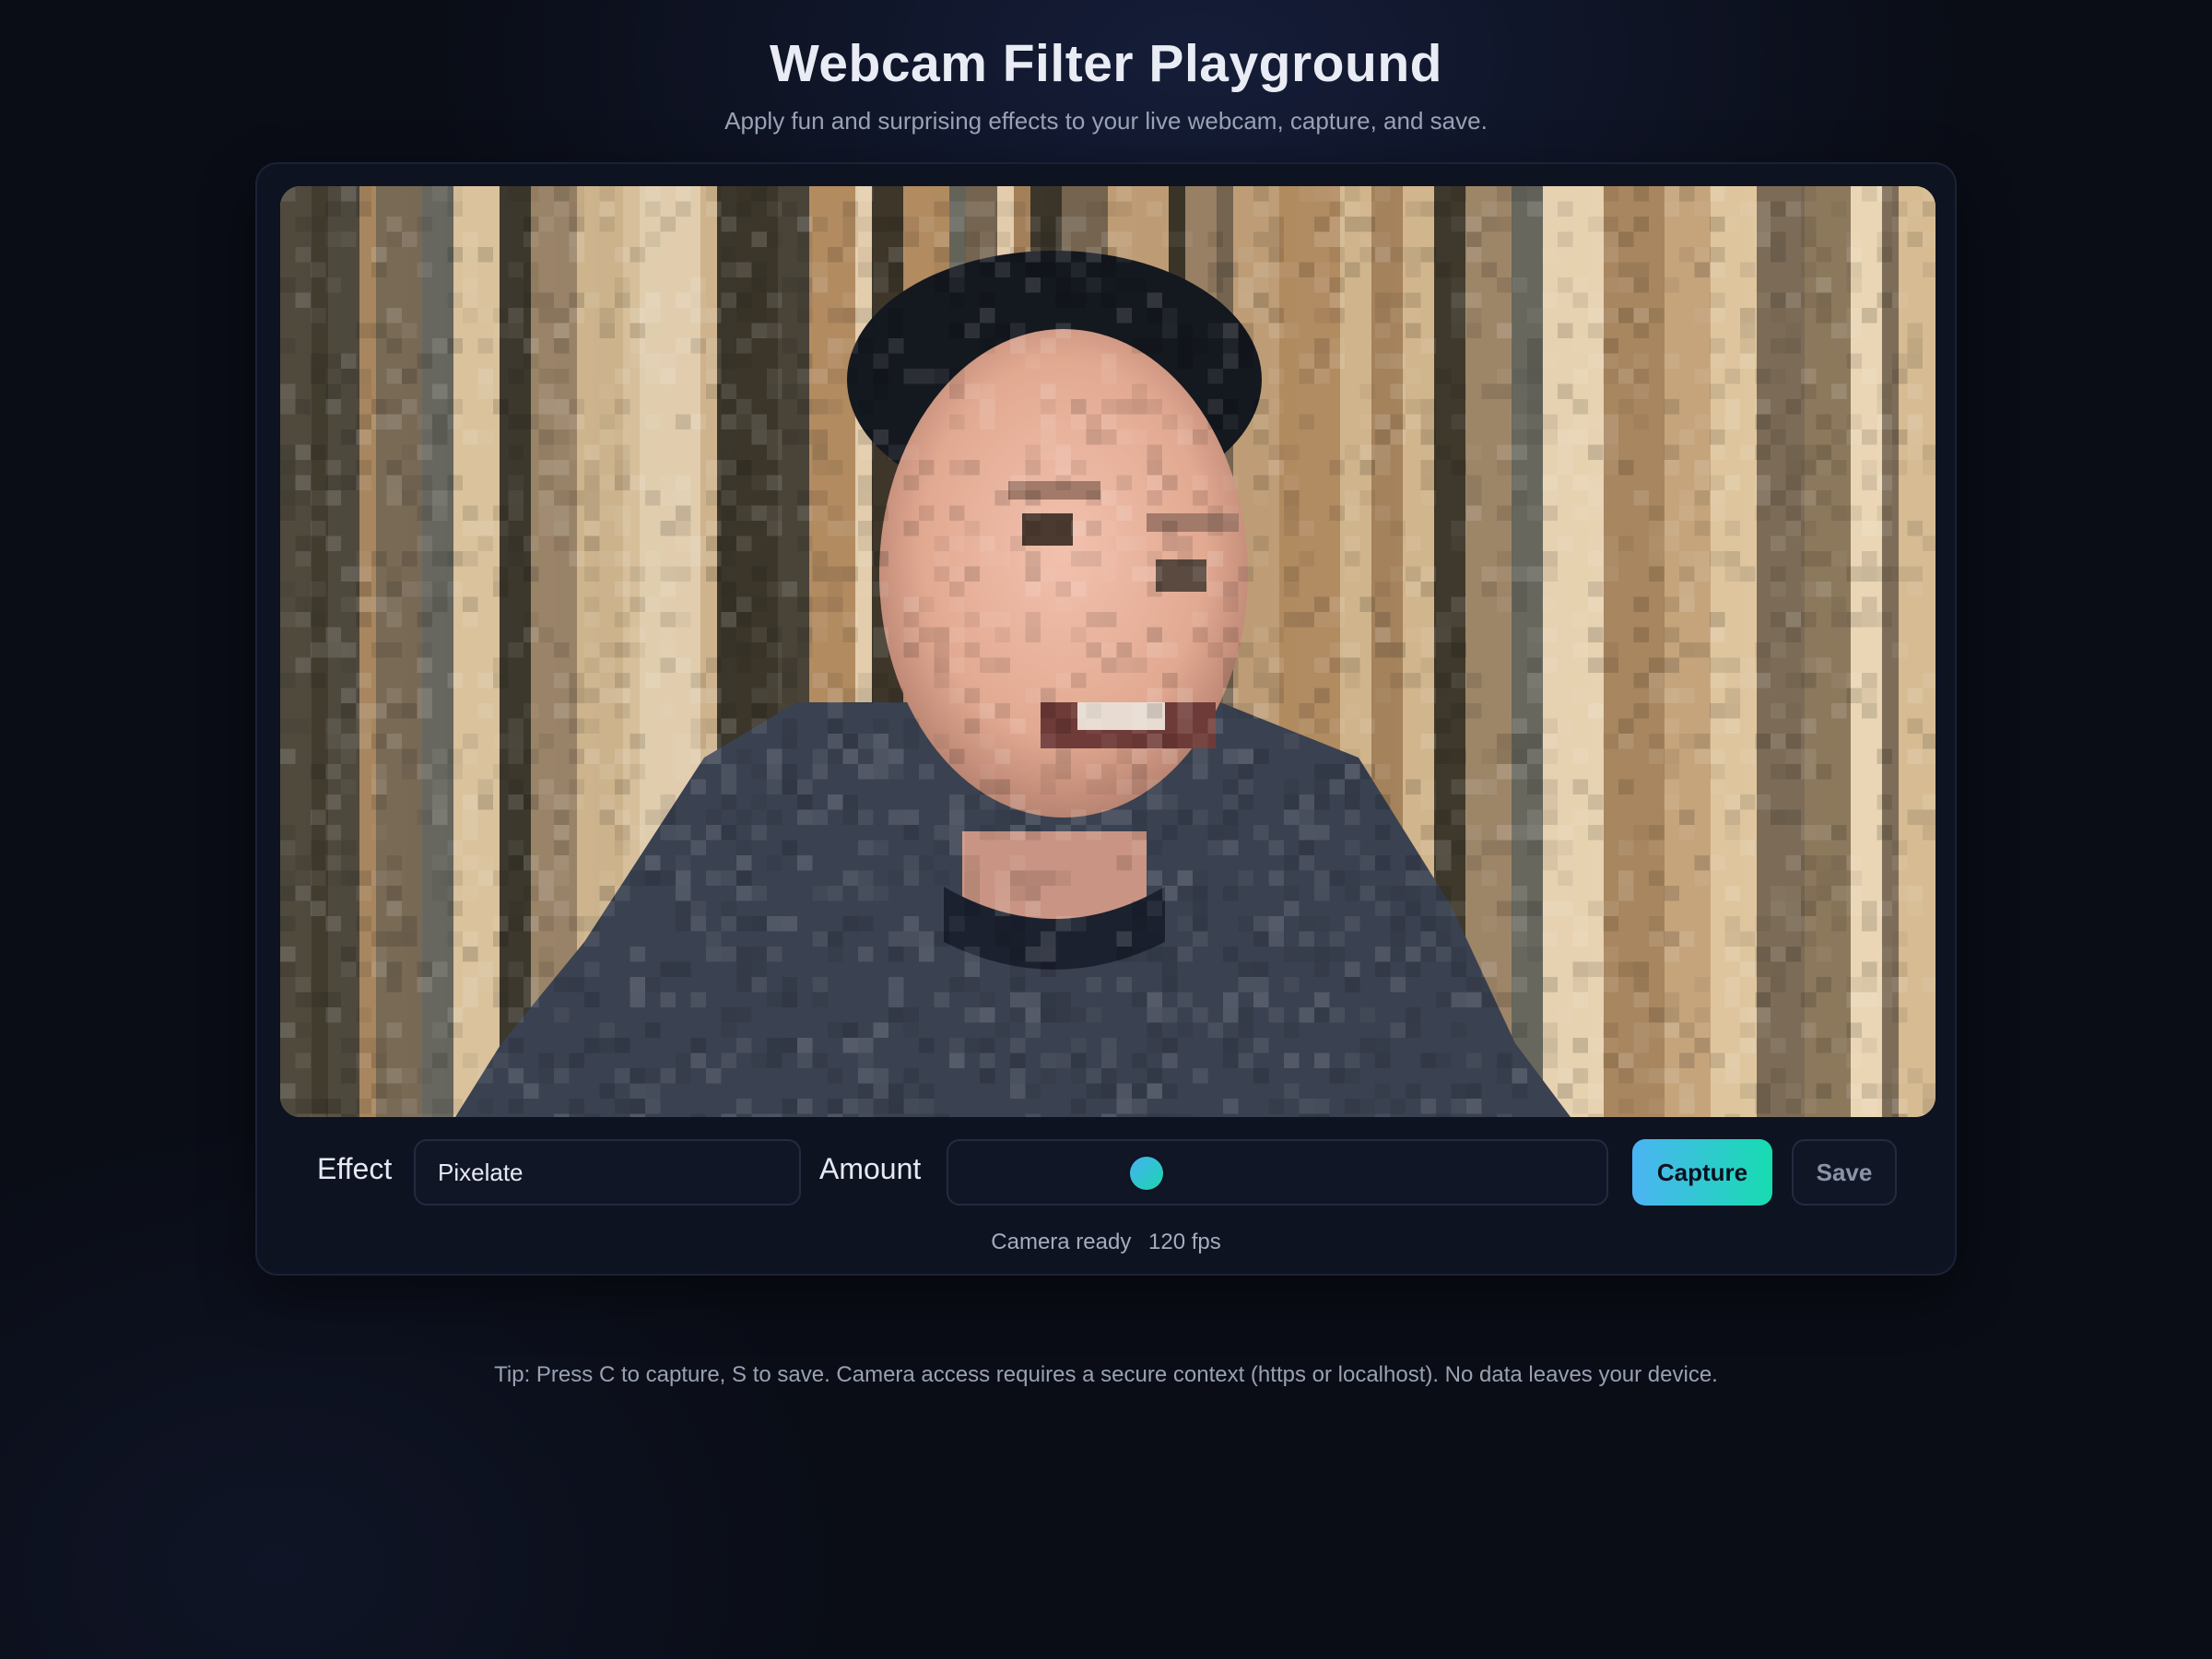  I want to click on camera-status: Camera ready, so click(1061, 1242).